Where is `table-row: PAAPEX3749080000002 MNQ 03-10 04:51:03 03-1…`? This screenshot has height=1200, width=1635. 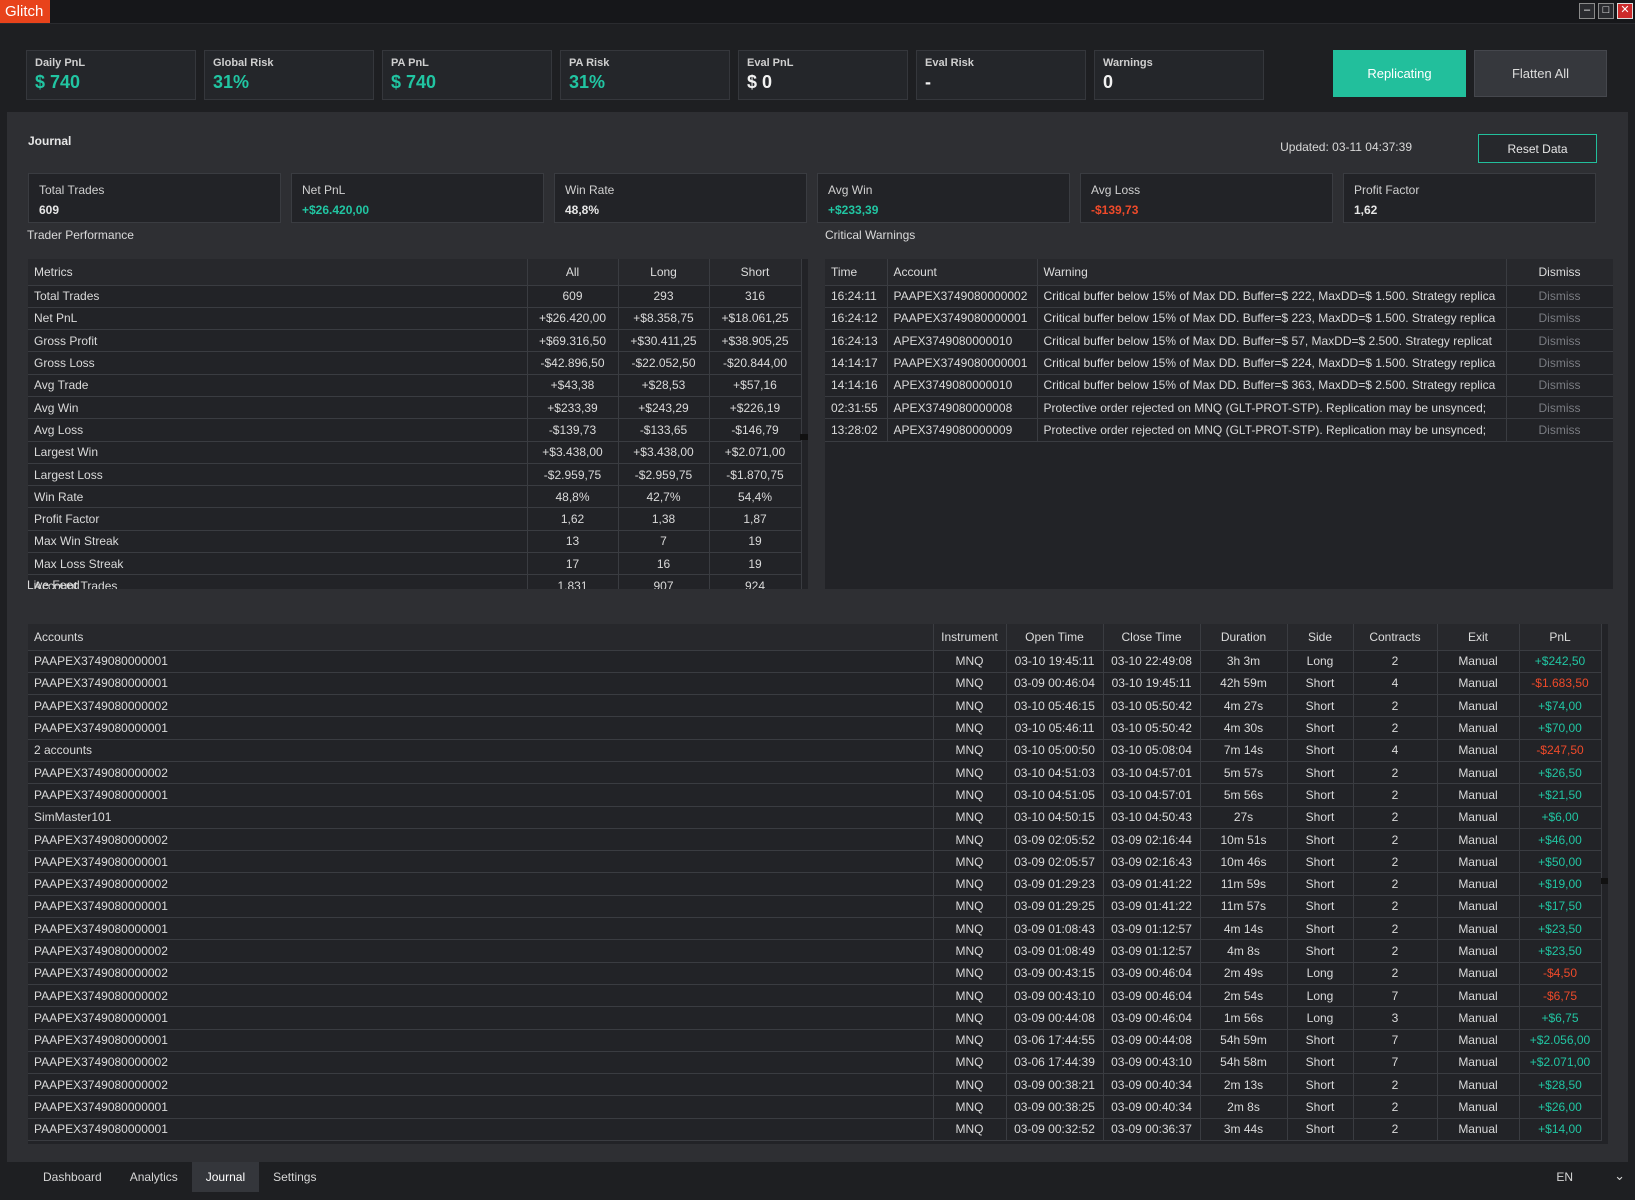
table-row: PAAPEX3749080000002 MNQ 03-10 04:51:03 03-1… is located at coordinates (815, 773).